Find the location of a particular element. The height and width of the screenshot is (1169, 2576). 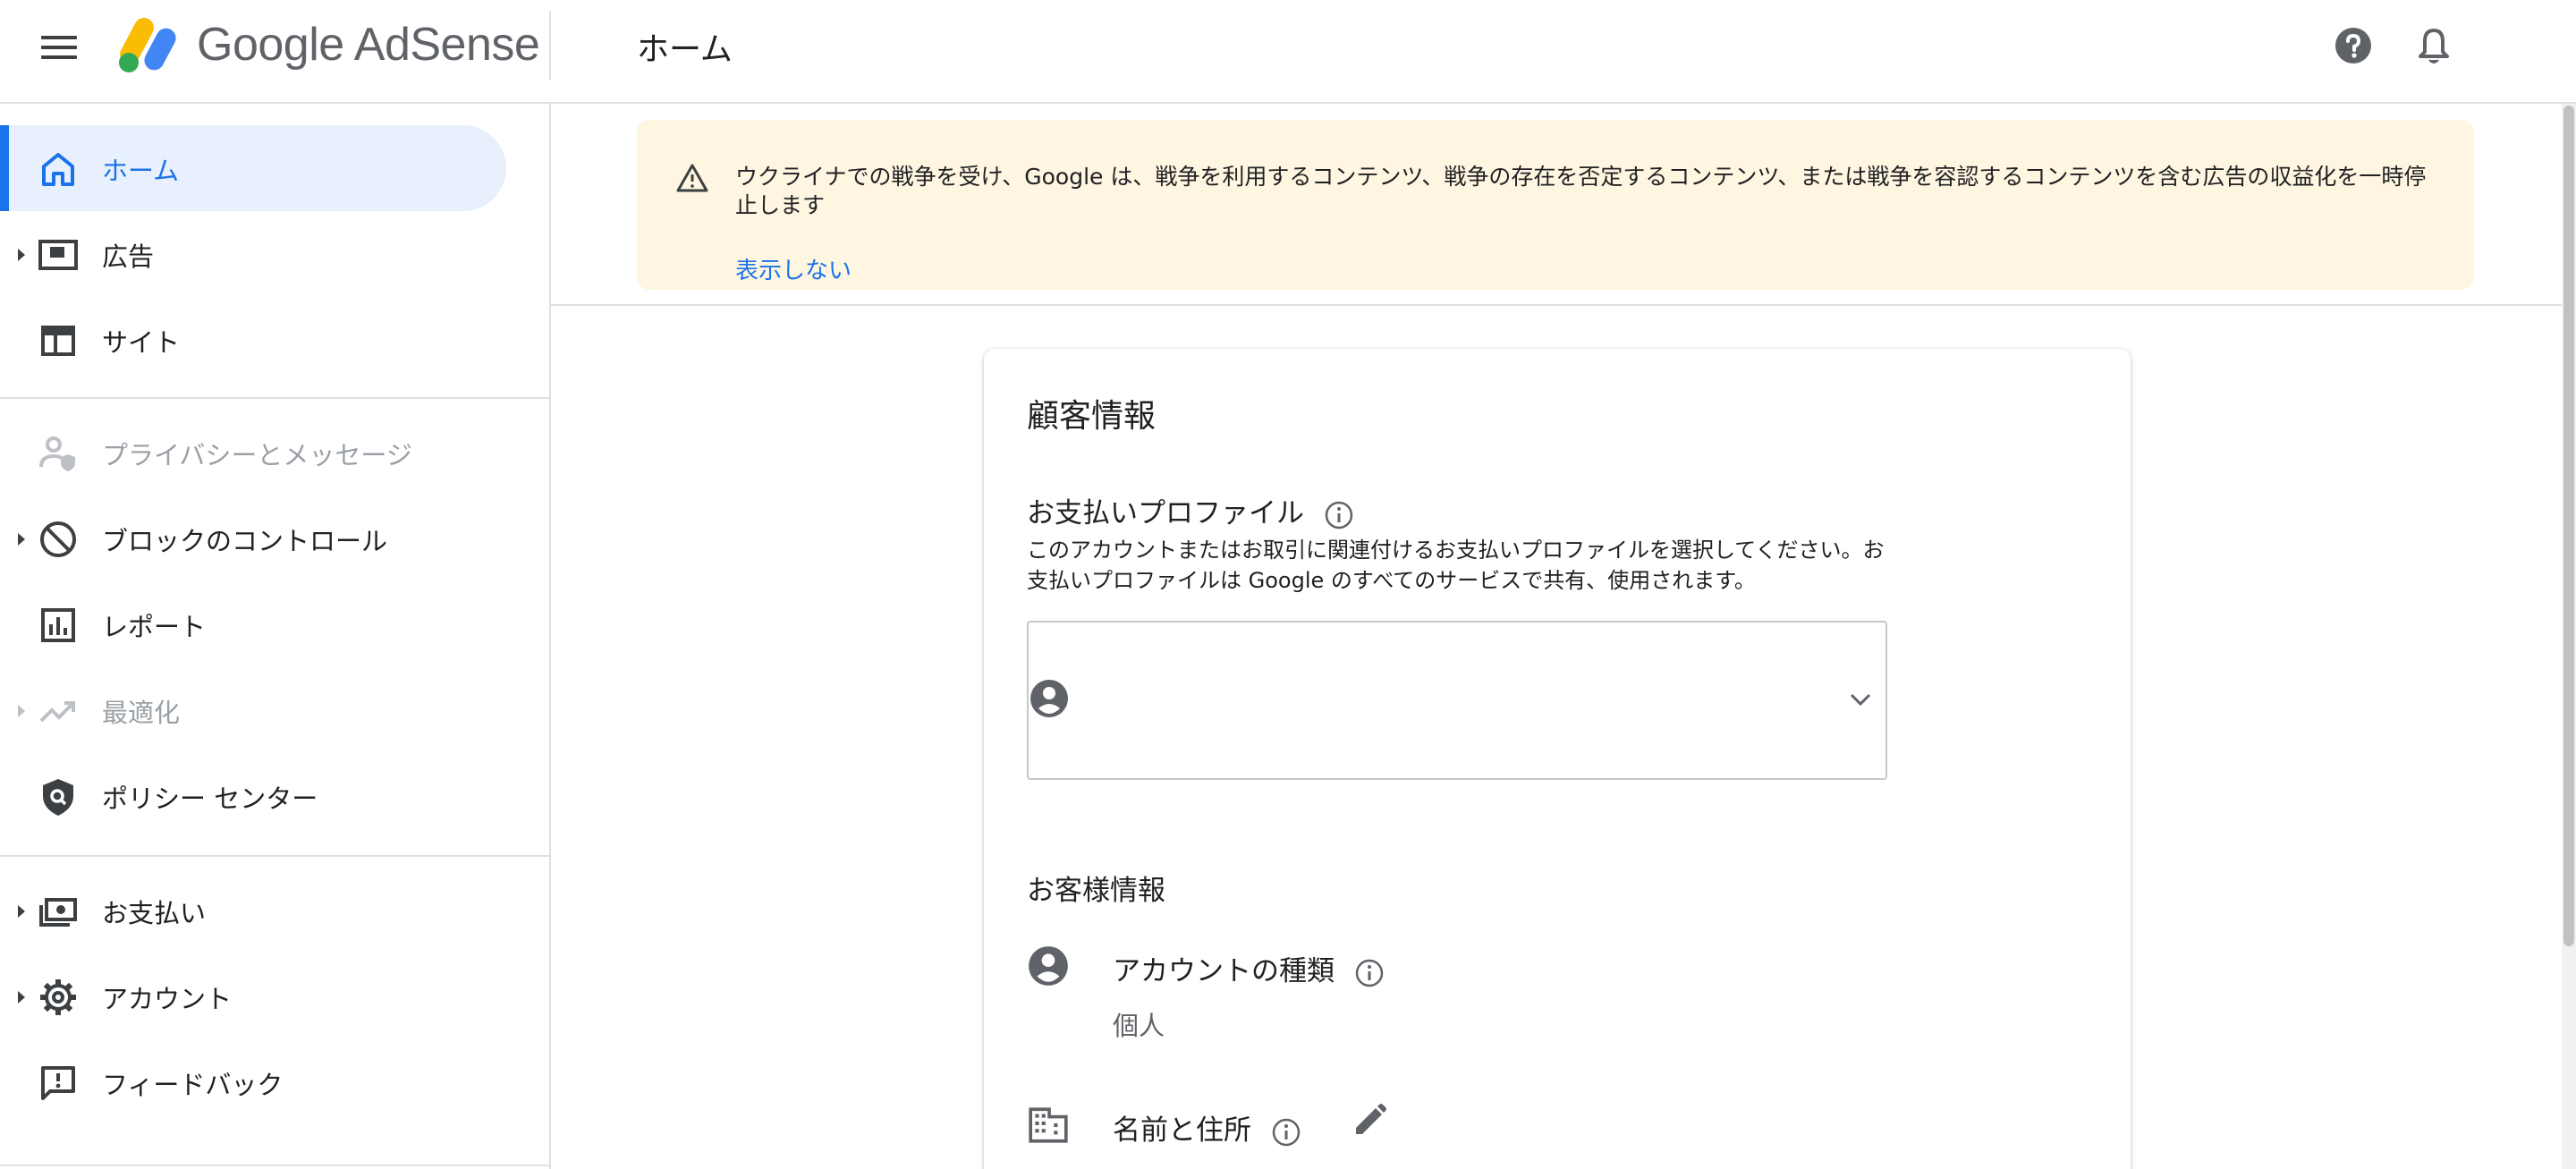

sidebar-item-blocking-controls: ブロックのコントロール is located at coordinates (253, 539).